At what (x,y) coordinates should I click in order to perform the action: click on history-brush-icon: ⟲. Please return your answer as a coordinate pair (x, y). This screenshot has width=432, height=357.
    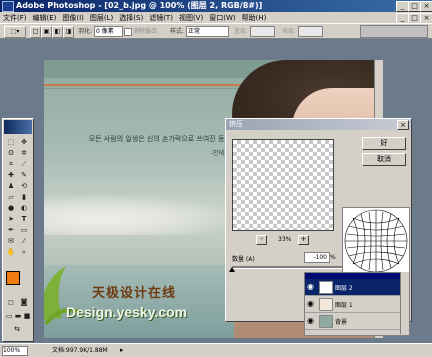
    Looking at the image, I should click on (24, 186).